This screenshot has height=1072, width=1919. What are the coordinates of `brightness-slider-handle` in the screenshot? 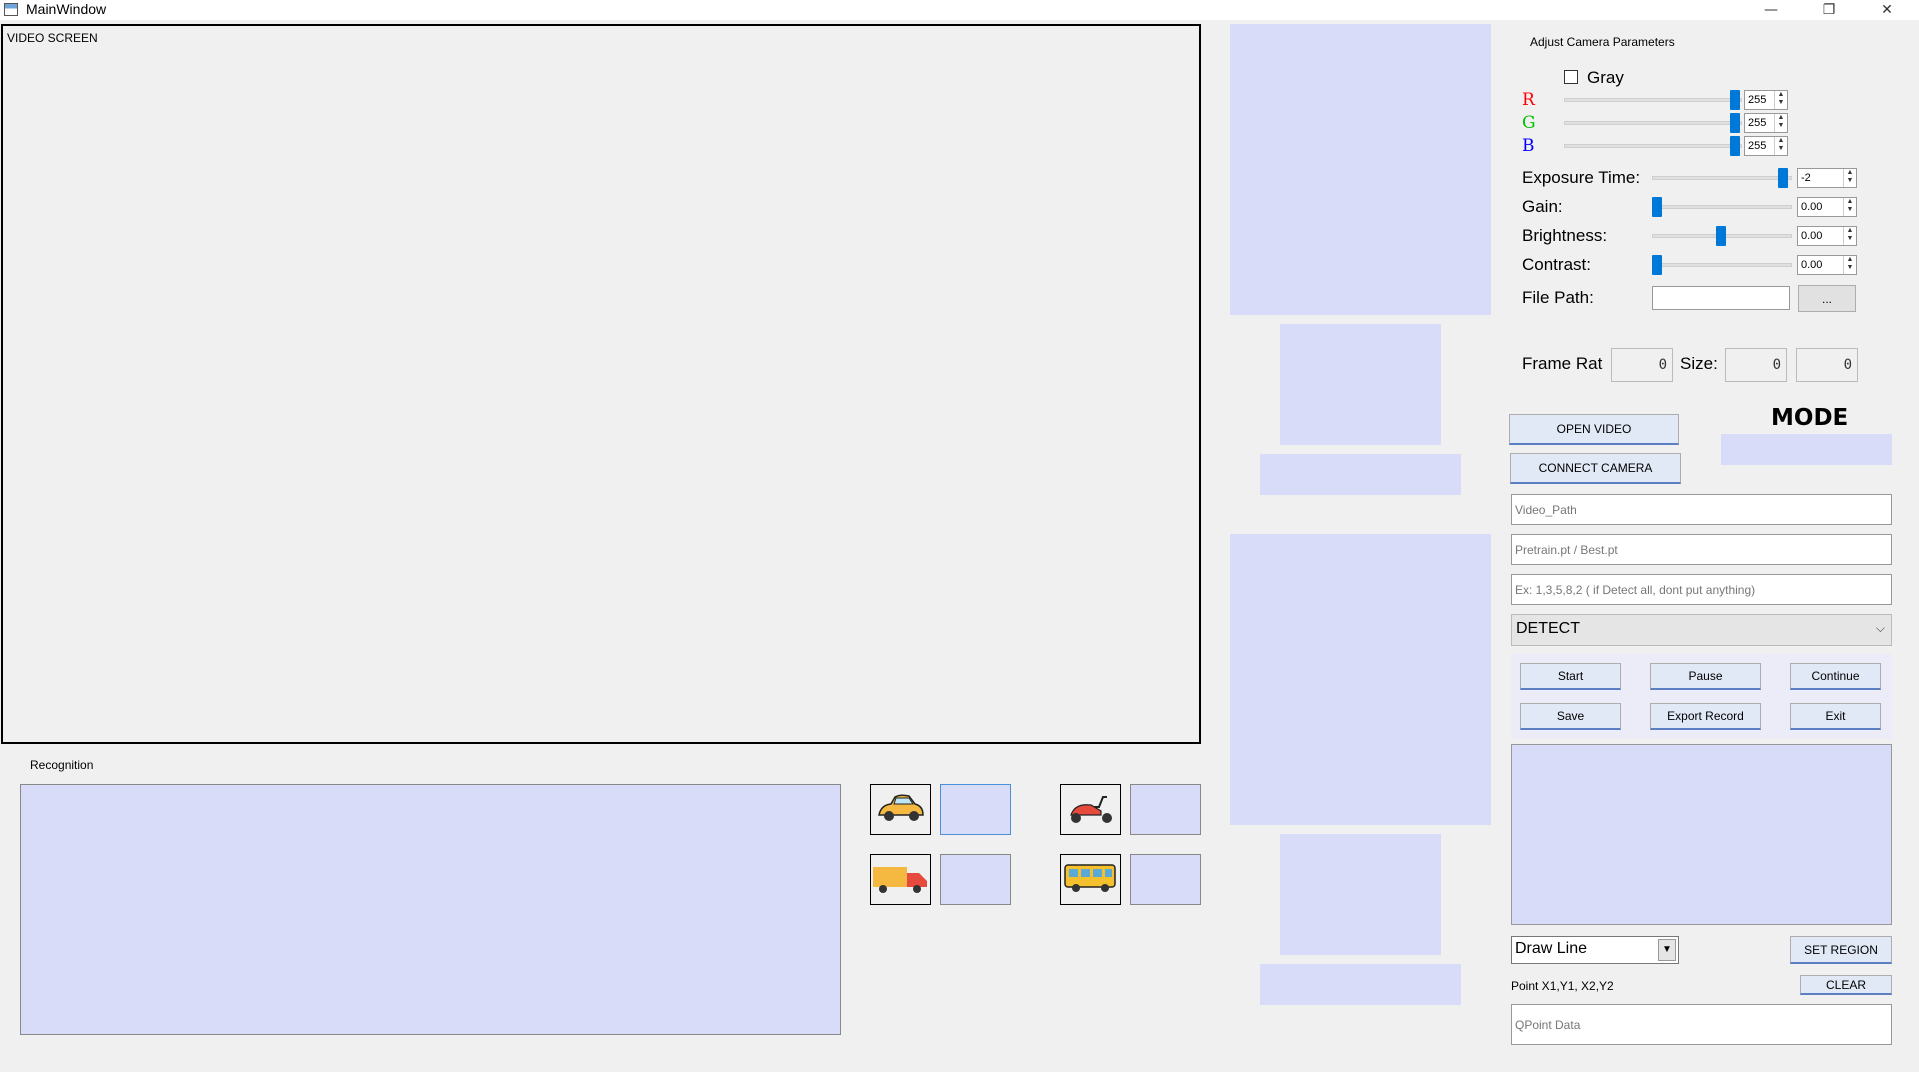 It's located at (1721, 236).